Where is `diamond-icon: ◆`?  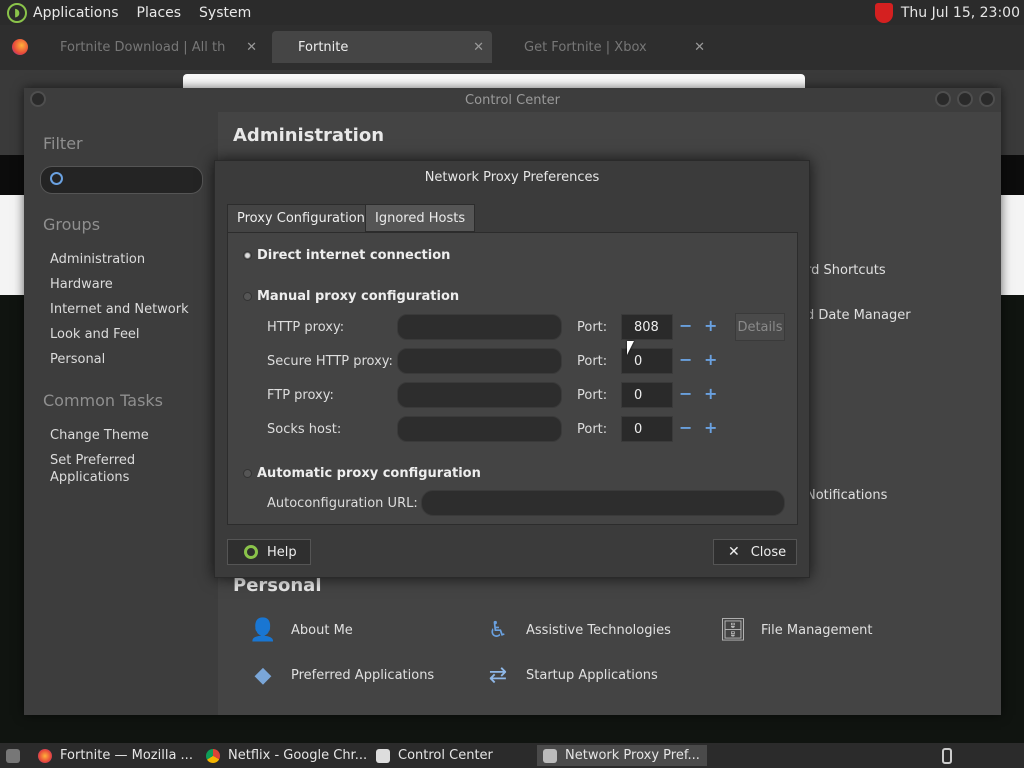
diamond-icon: ◆ is located at coordinates (263, 675).